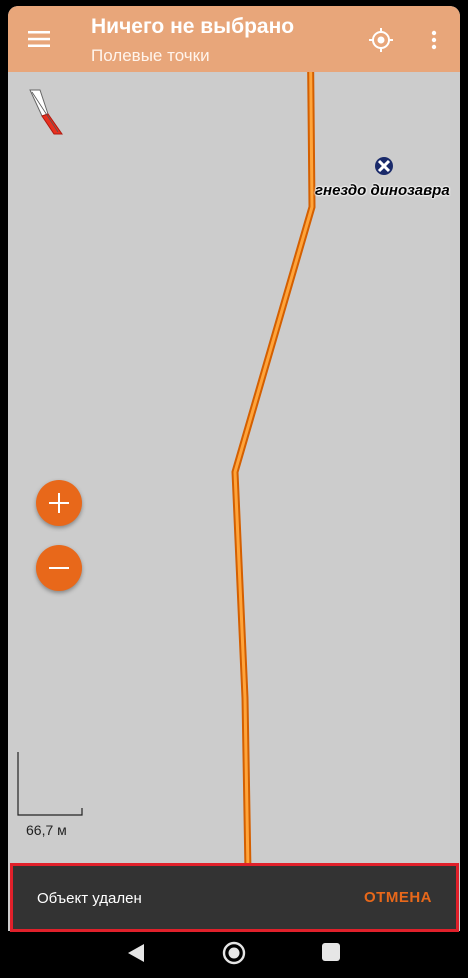 Image resolution: width=468 pixels, height=978 pixels. Describe the element at coordinates (46, 830) in the screenshot. I see `scale-label: 66,7 м` at that location.